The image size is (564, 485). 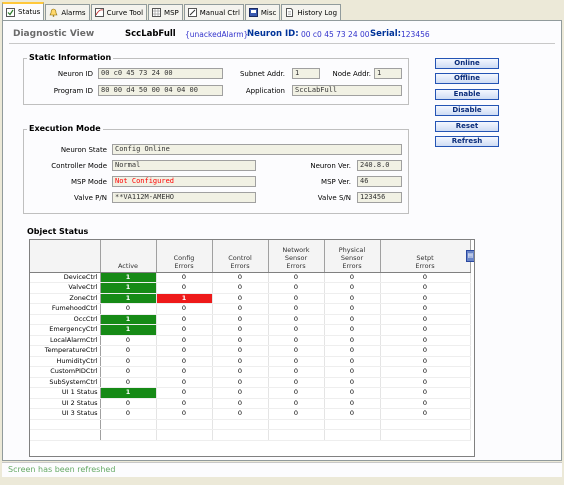 I want to click on refresh-button: Refresh, so click(x=467, y=141).